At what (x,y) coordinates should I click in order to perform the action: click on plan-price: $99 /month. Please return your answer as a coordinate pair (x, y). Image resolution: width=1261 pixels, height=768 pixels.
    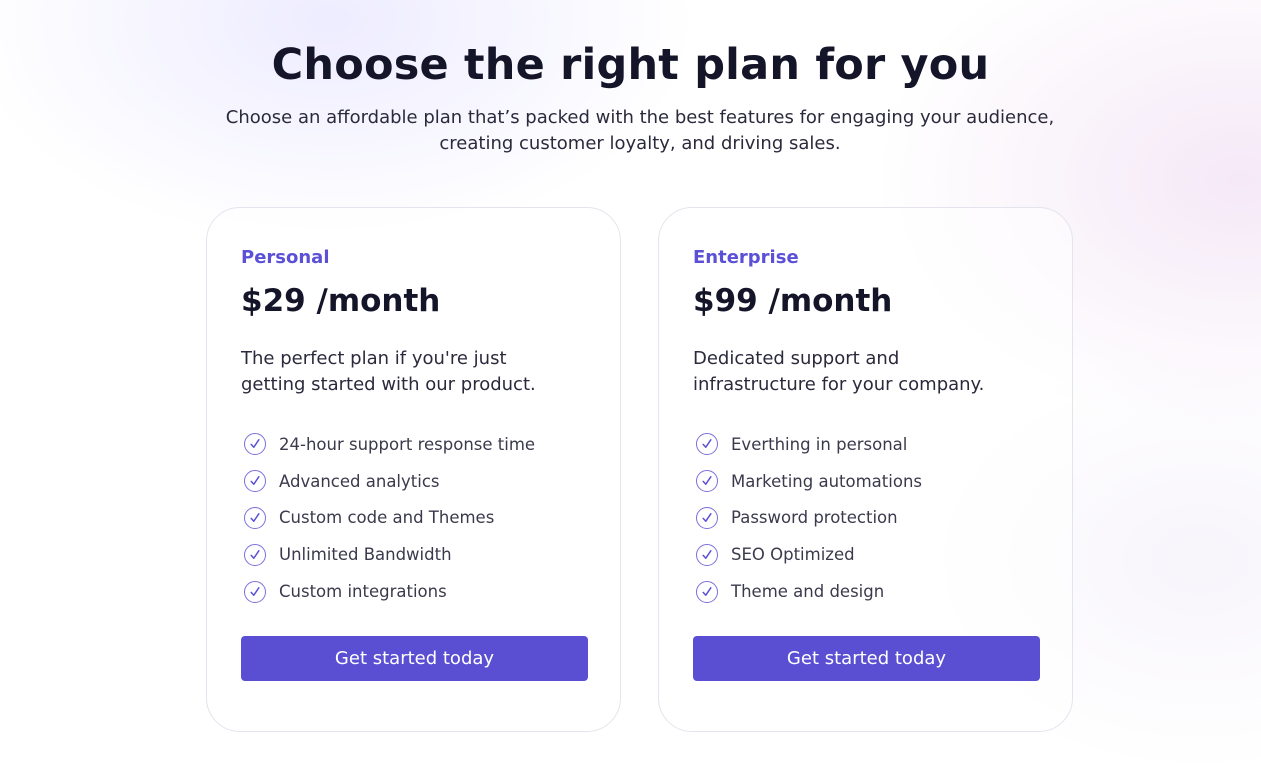
    Looking at the image, I should click on (793, 301).